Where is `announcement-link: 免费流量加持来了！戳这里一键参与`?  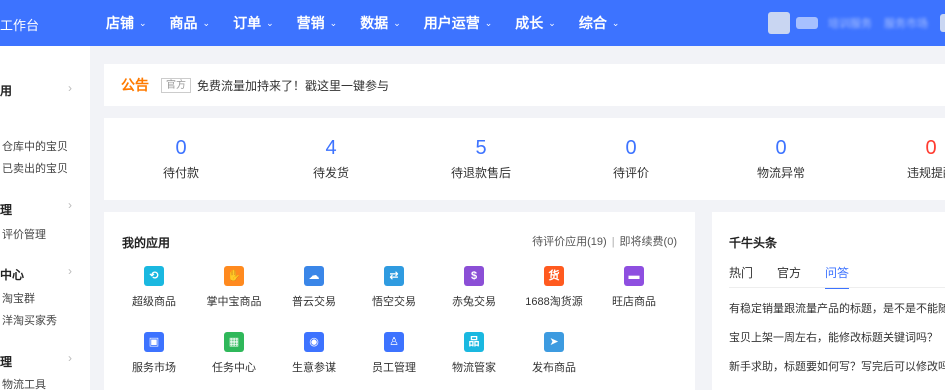 announcement-link: 免费流量加持来了！戳这里一键参与 is located at coordinates (293, 85).